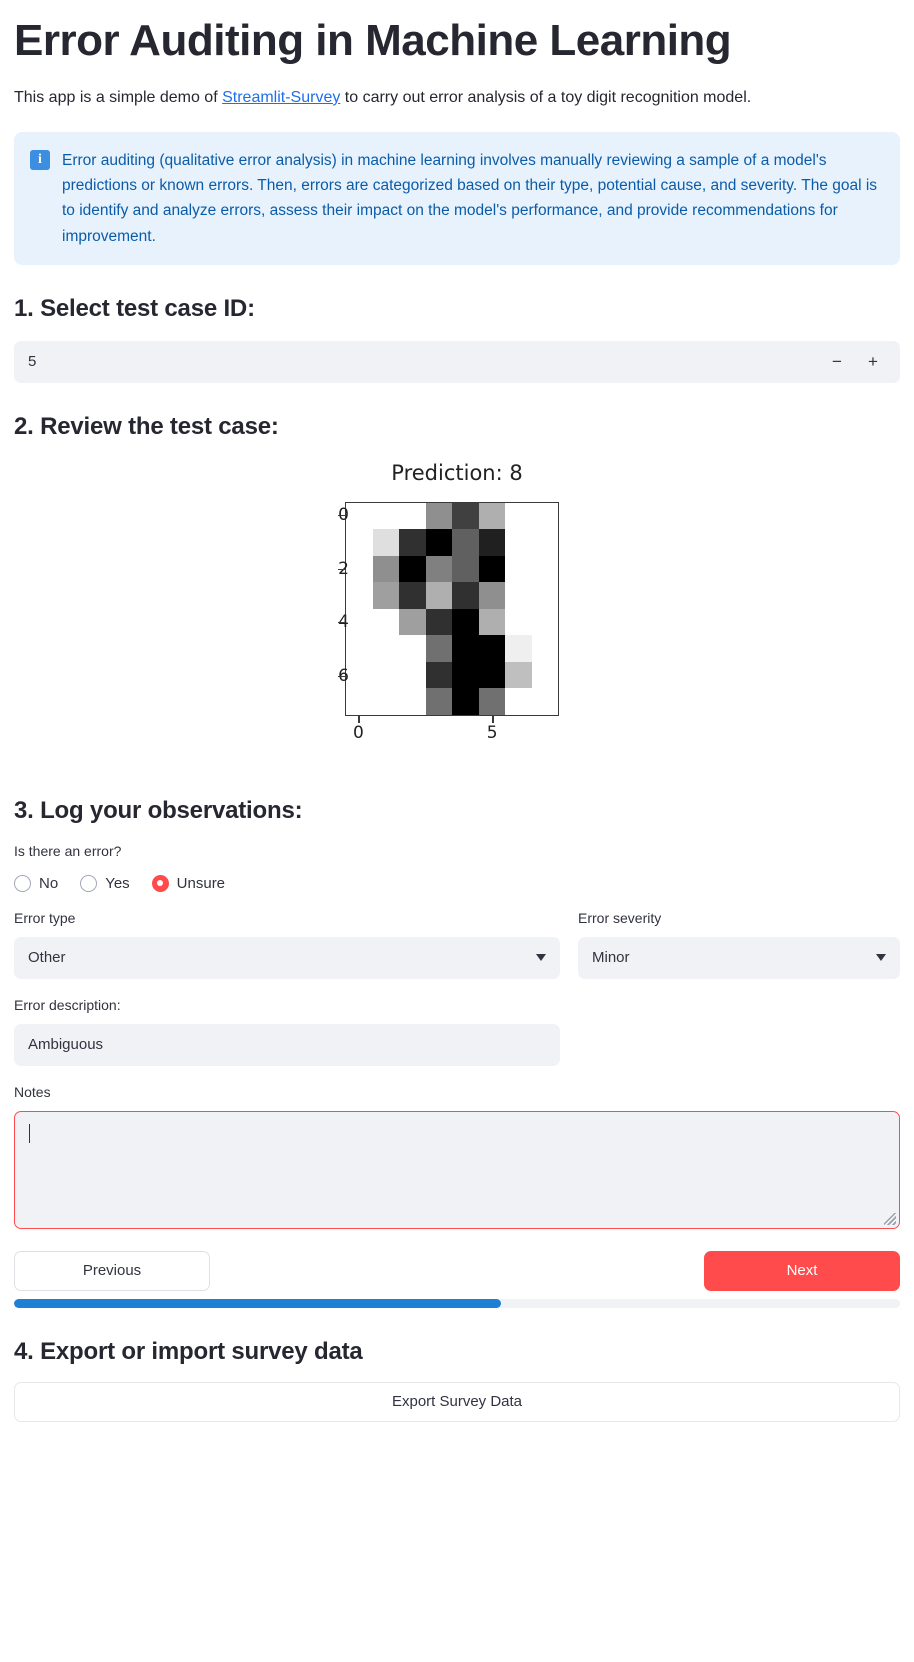 This screenshot has width=914, height=1662. Describe the element at coordinates (457, 1270) in the screenshot. I see `navigation-row: Previous Next` at that location.